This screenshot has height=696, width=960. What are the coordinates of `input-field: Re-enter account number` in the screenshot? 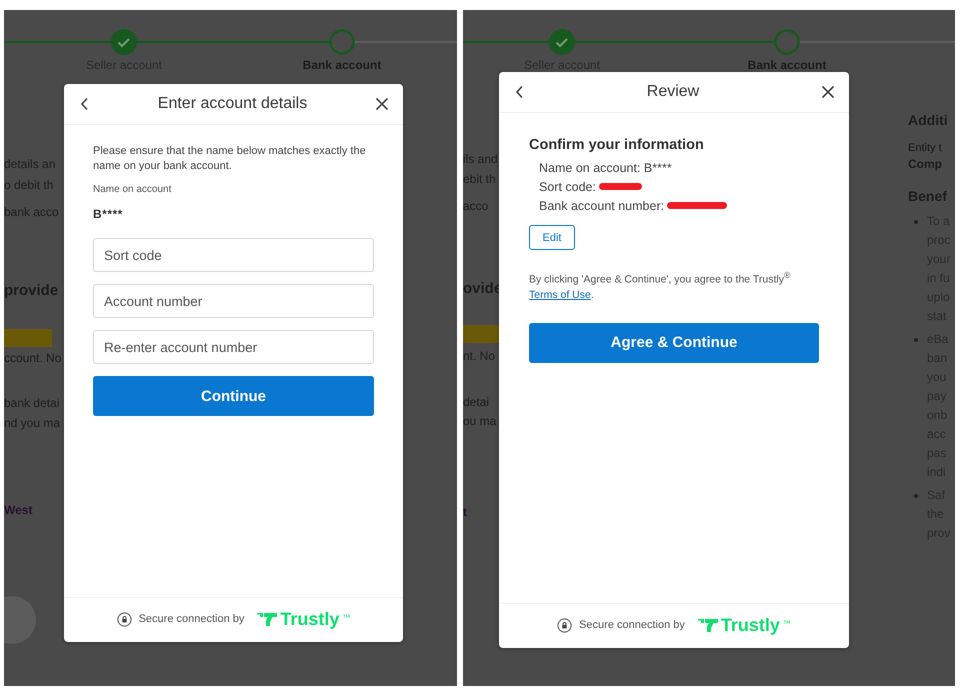 It's located at (233, 347).